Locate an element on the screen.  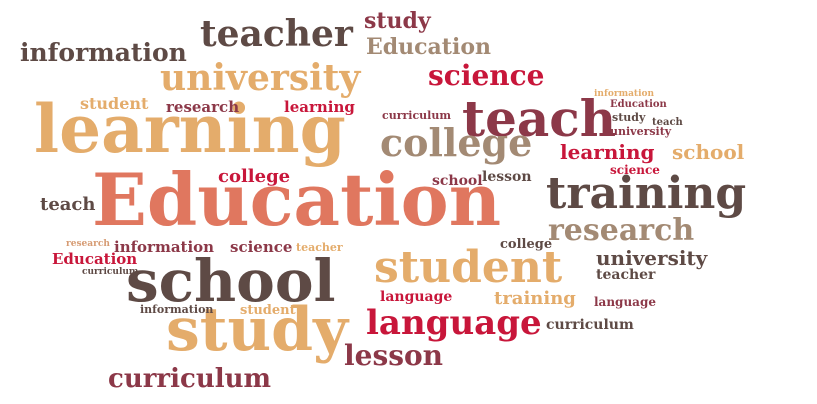
word-learning-small: learning is located at coordinates (319, 107).